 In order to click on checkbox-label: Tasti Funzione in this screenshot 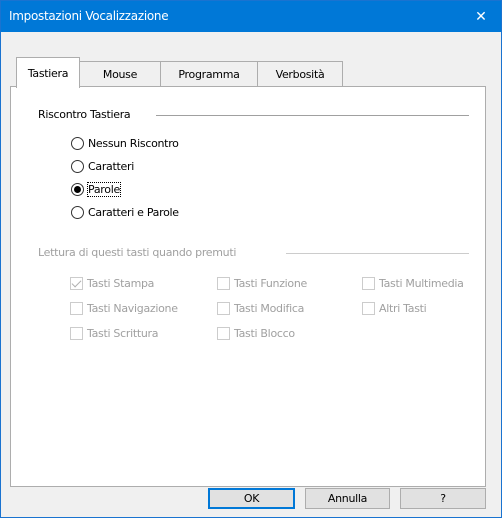, I will do `click(271, 283)`.